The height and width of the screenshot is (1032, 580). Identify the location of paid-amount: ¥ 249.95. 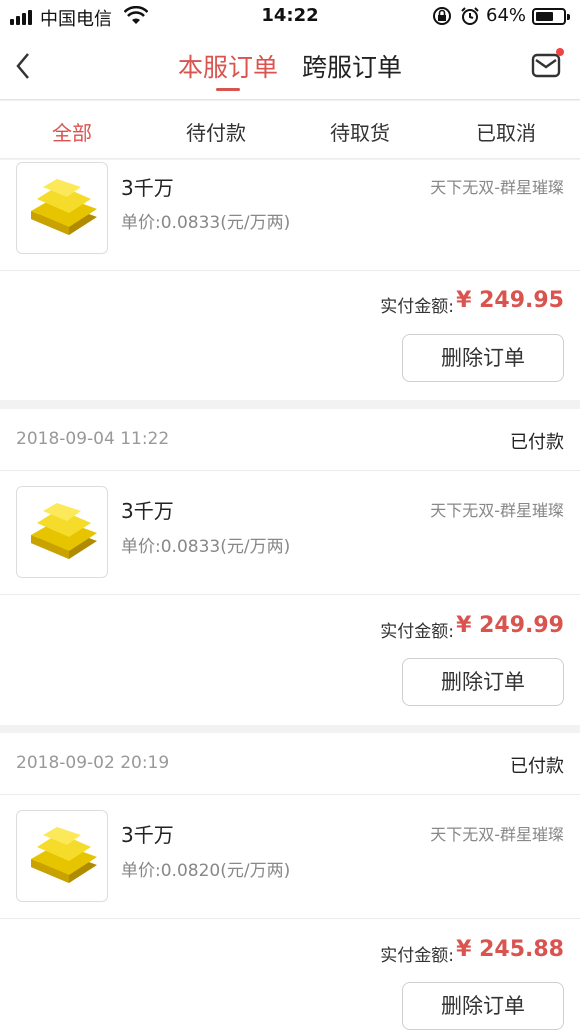
(510, 300).